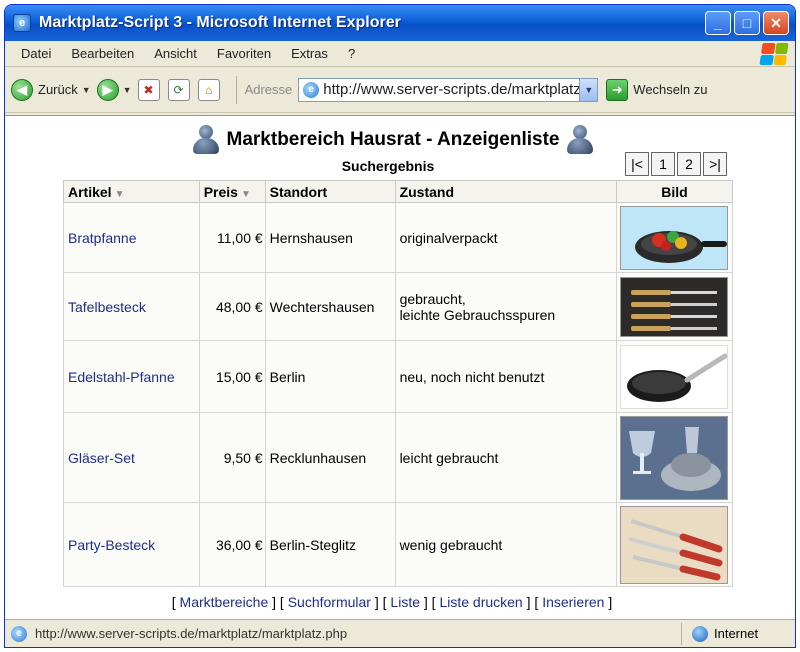 This screenshot has width=800, height=652. I want to click on condition-text: wenig gebraucht, so click(451, 544).